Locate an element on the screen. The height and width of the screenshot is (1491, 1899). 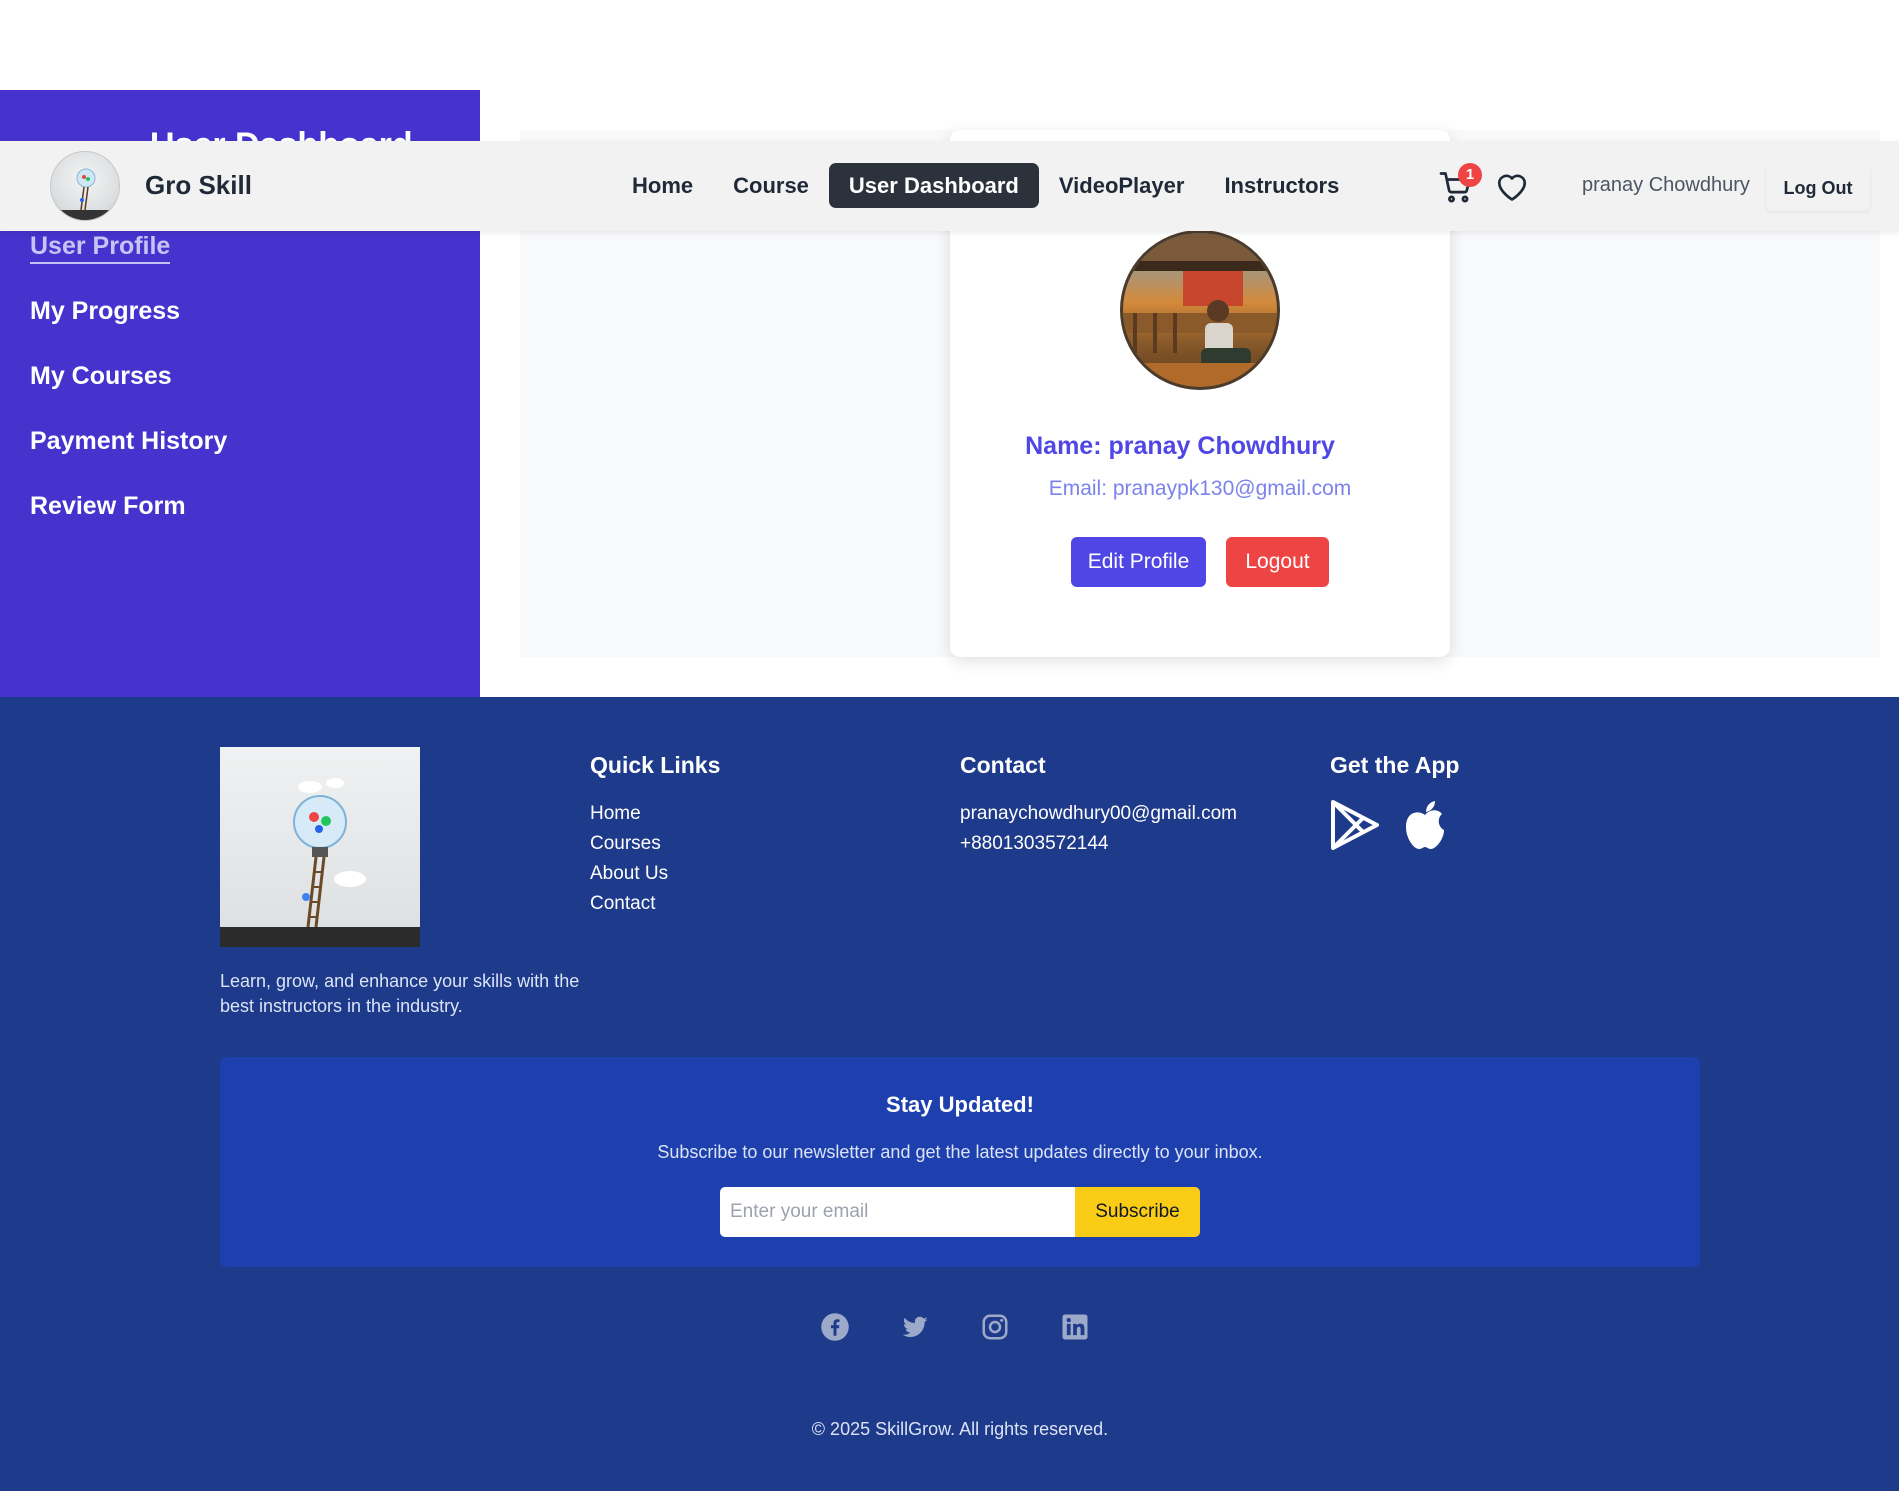
sidebar-item-label: User Profile is located at coordinates (100, 248).